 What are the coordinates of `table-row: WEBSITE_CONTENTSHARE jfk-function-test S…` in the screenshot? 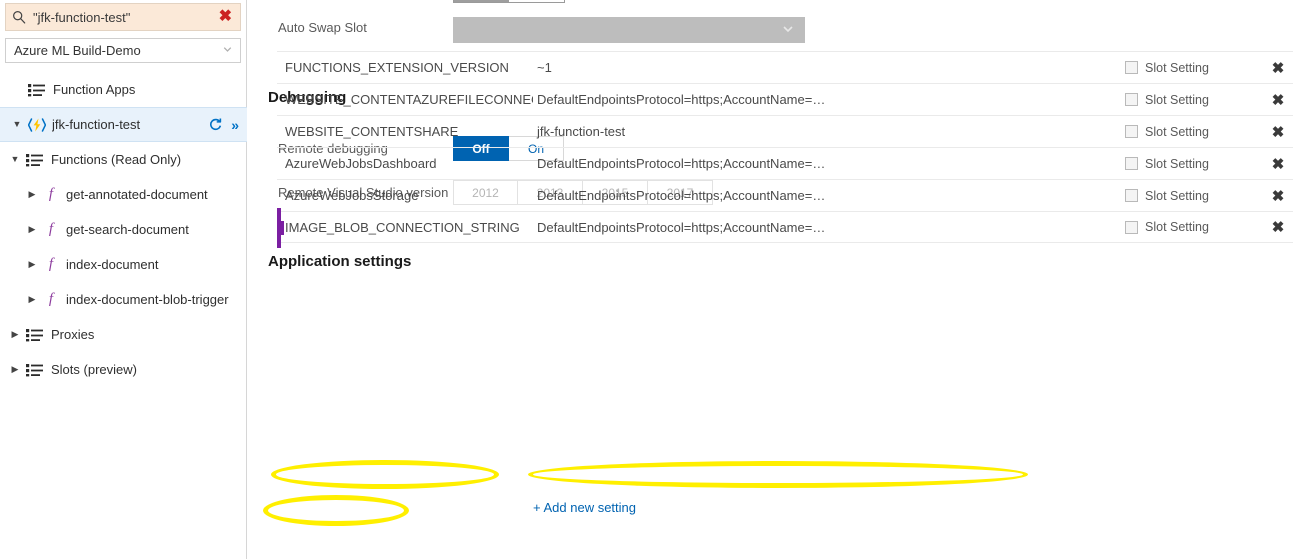 It's located at (785, 131).